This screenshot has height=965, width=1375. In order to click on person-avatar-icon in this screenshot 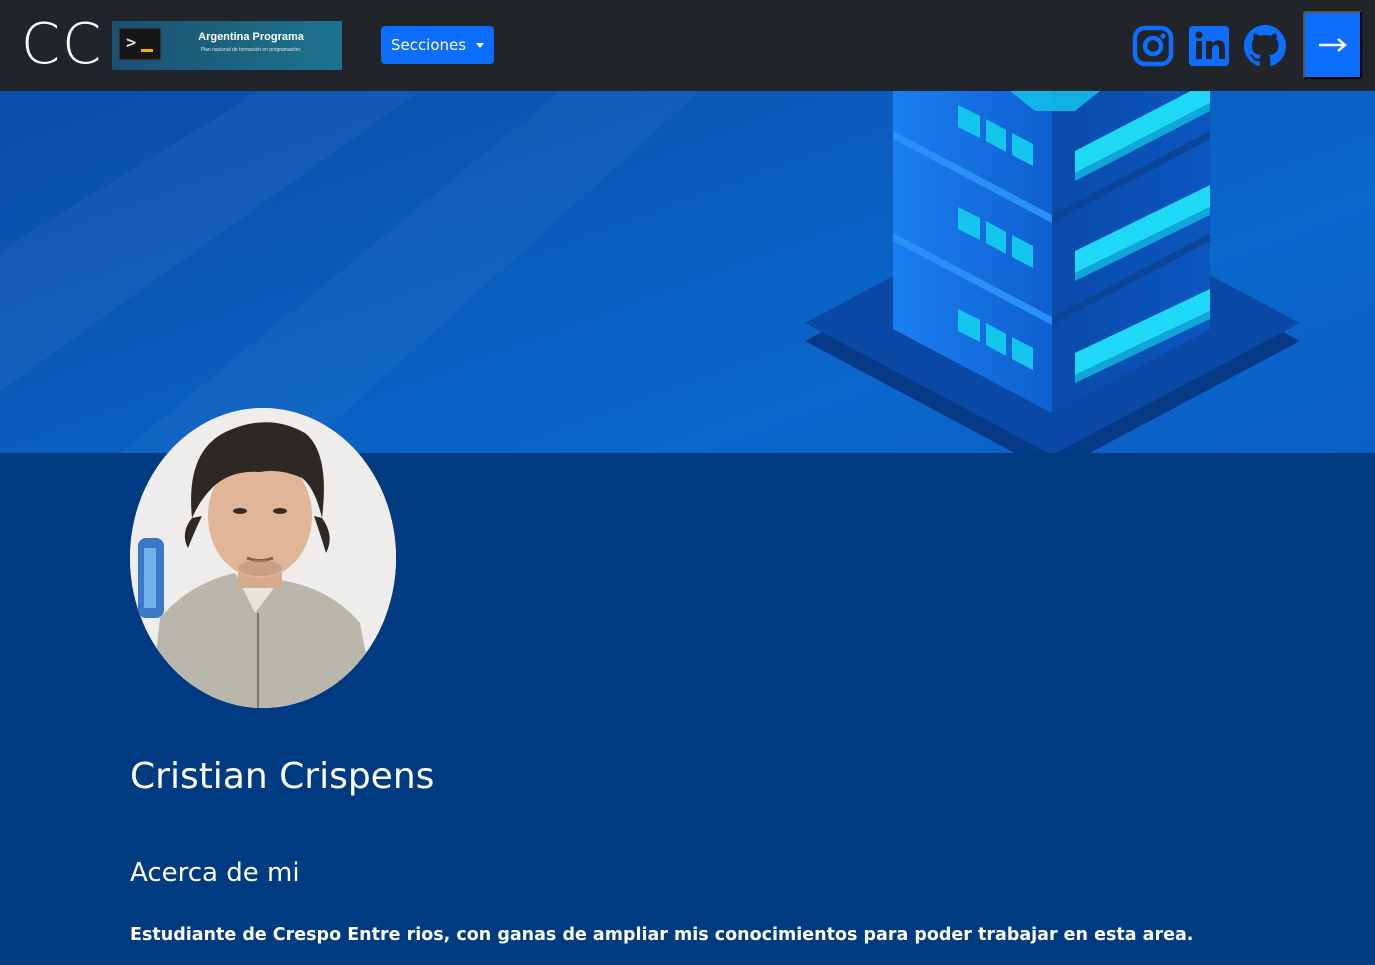, I will do `click(263, 558)`.